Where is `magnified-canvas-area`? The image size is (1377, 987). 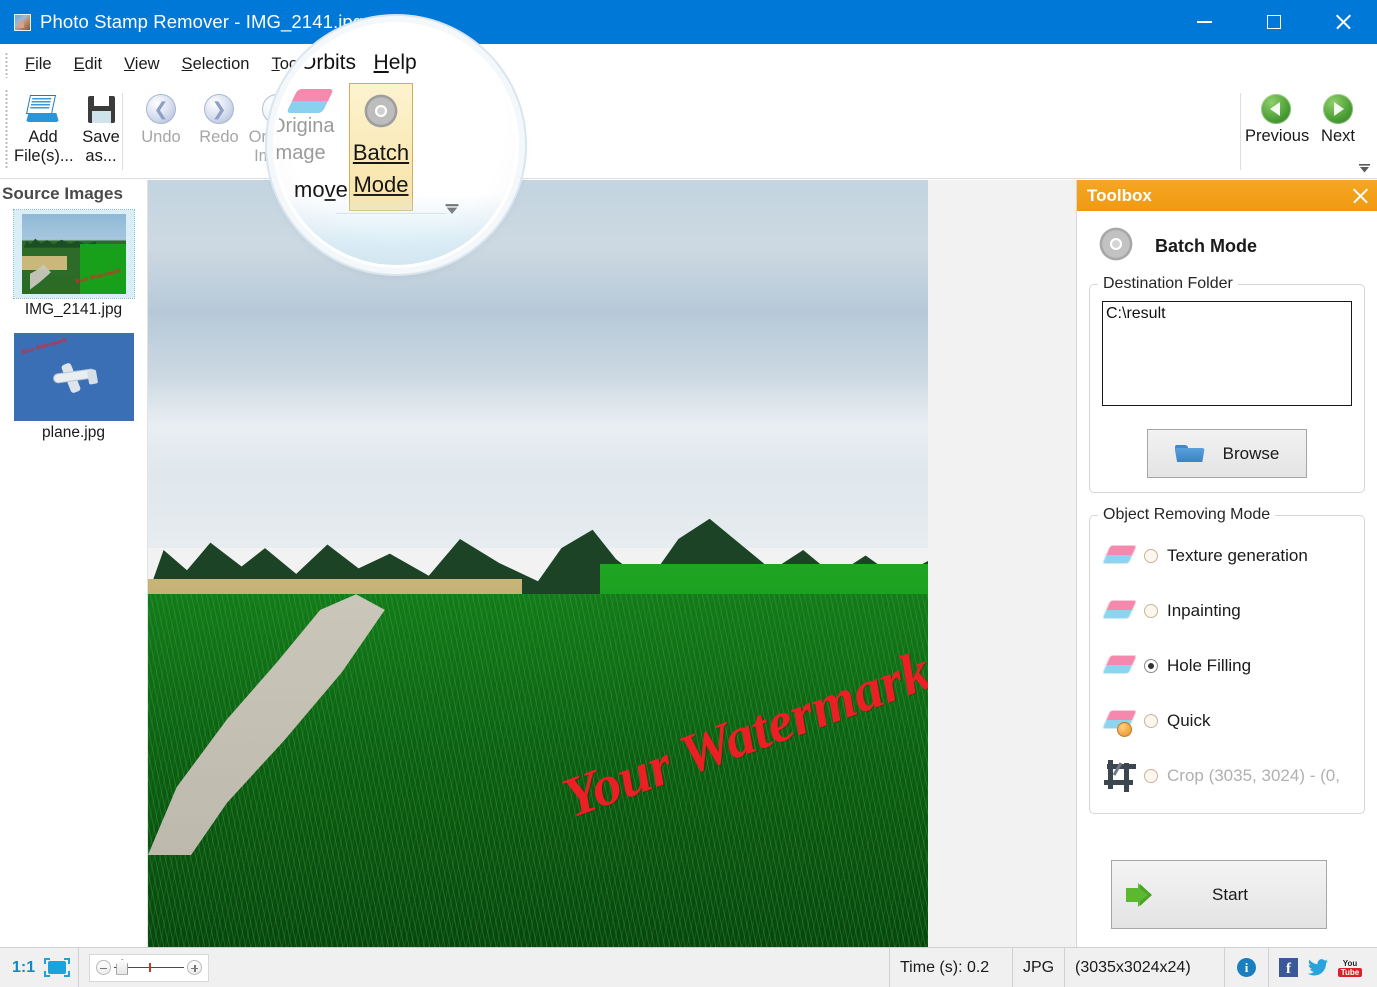 magnified-canvas-area is located at coordinates (396, 229).